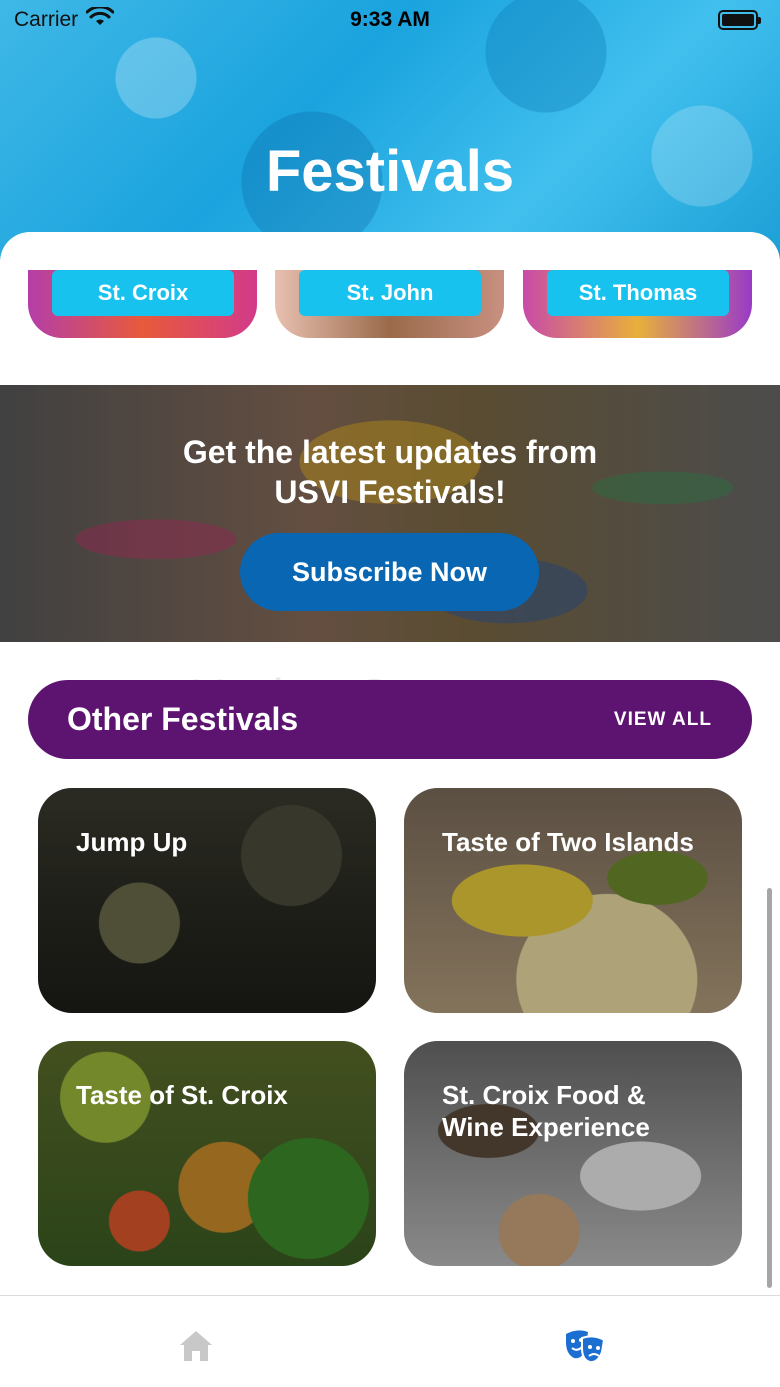 The image size is (780, 1387). Describe the element at coordinates (638, 293) in the screenshot. I see `island-label-st-thomas: St. Thomas` at that location.